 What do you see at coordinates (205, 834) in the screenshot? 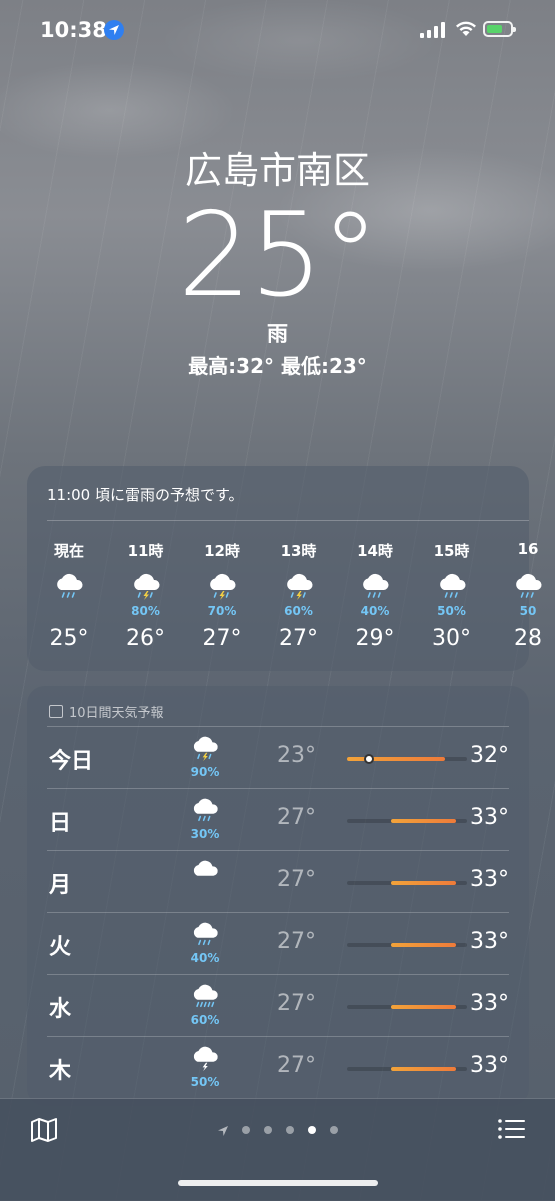
I see `precipitation-chance: 30%` at bounding box center [205, 834].